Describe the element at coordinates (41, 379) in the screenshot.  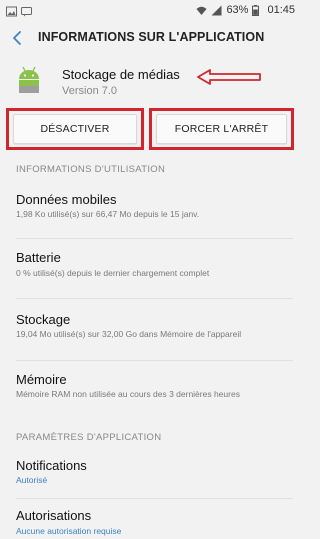
I see `list-item-title: Mémoire` at that location.